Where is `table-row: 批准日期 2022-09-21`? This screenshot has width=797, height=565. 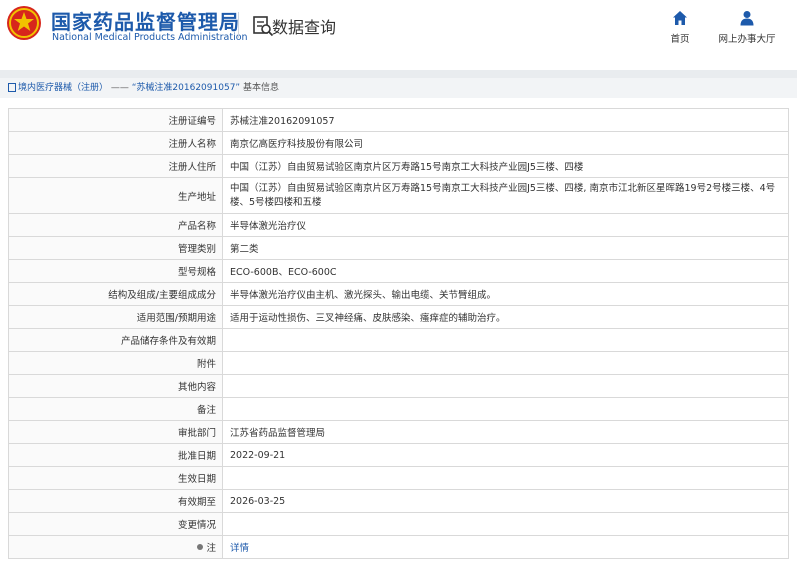
table-row: 批准日期 2022-09-21 is located at coordinates (398, 455).